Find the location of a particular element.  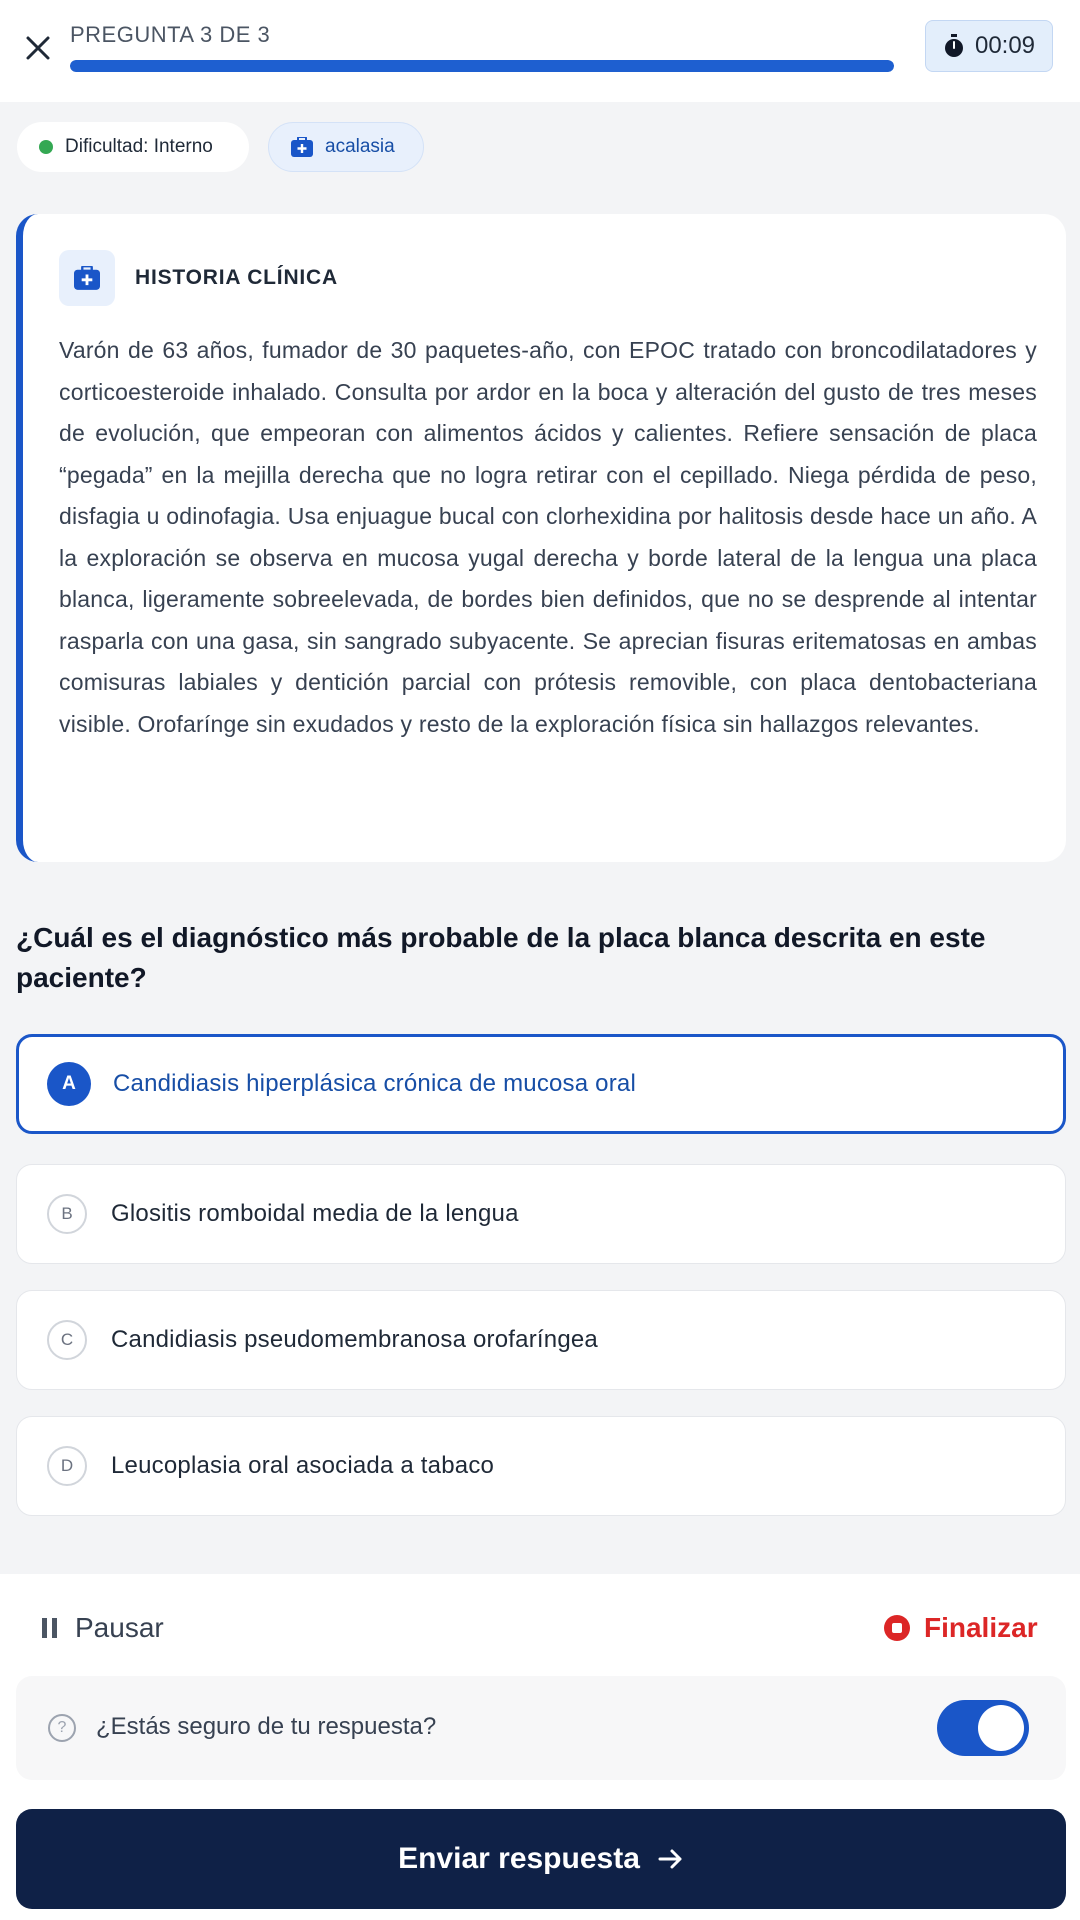

confirm-toggle is located at coordinates (983, 1728).